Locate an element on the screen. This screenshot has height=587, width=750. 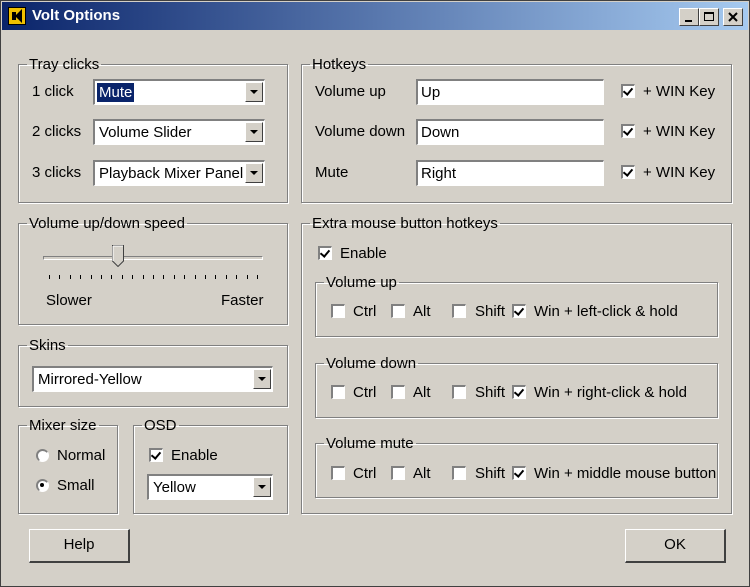
extra-volup-shift-label: Shift is located at coordinates (490, 311).